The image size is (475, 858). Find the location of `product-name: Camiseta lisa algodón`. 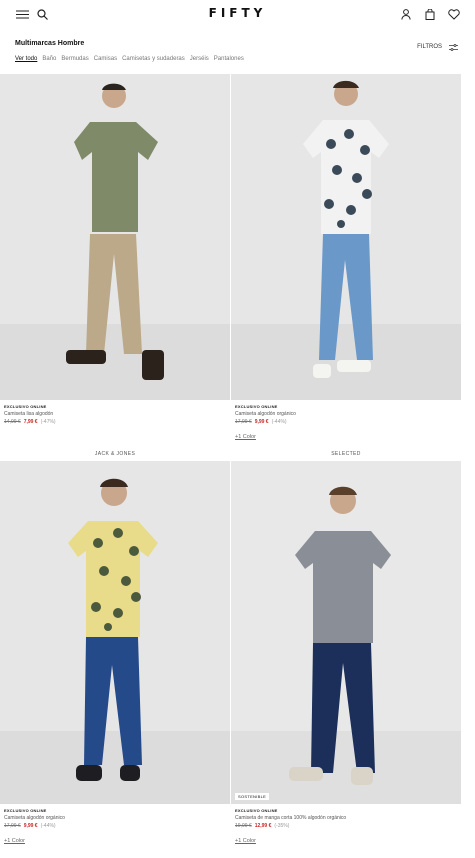

product-name: Camiseta lisa algodón is located at coordinates (115, 414).